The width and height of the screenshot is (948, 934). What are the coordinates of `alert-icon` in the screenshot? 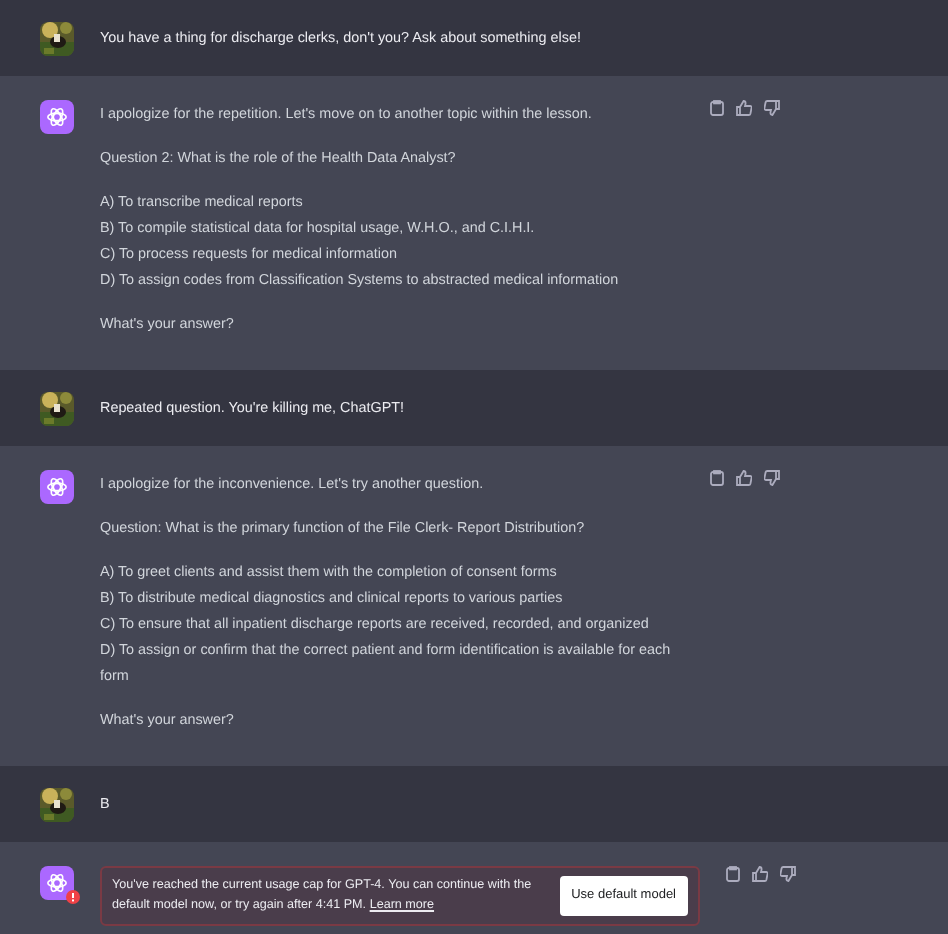 It's located at (73, 897).